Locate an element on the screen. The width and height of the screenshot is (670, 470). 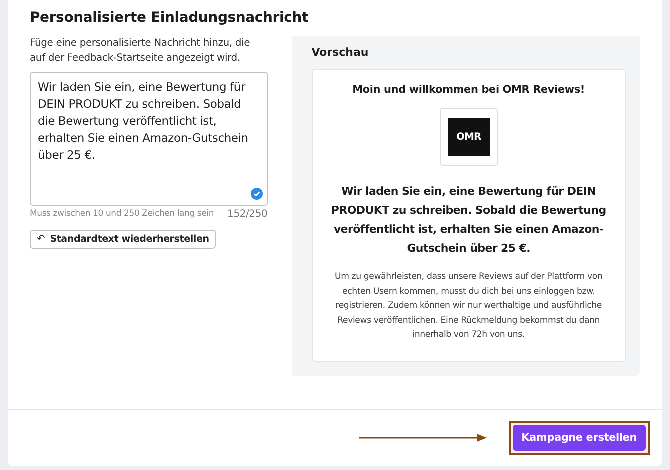
reset-button: ↶ Standardtext wiederherstellen is located at coordinates (123, 239).